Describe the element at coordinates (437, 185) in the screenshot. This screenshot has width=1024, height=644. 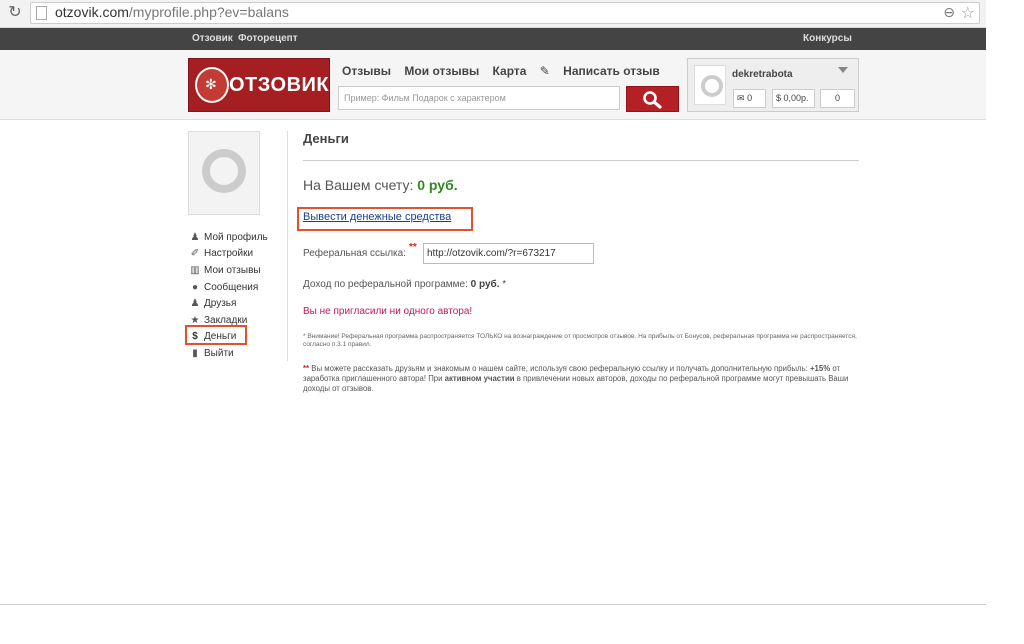
I see `balance-value: 0 руб.` at that location.